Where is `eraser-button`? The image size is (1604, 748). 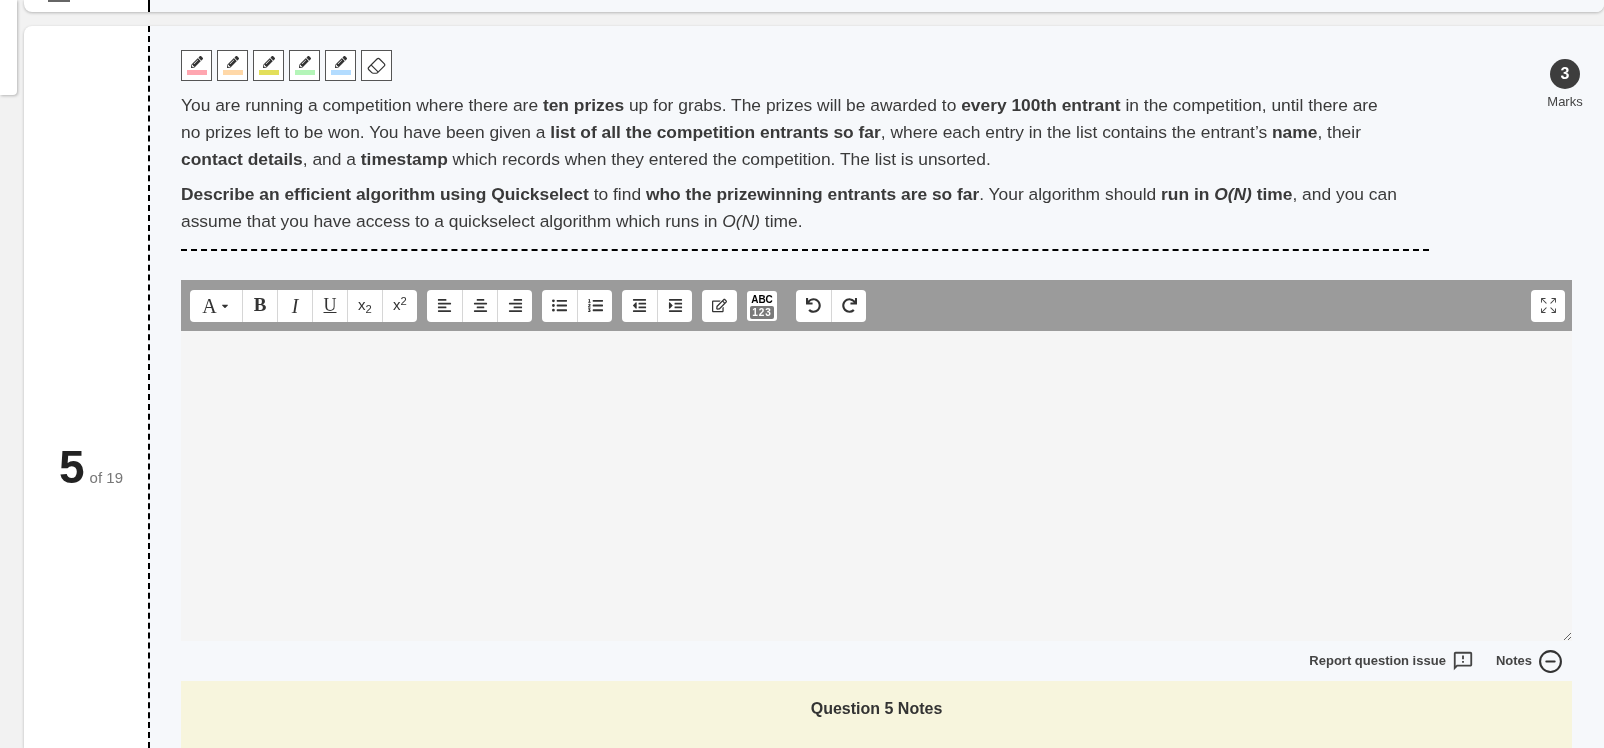
eraser-button is located at coordinates (376, 65).